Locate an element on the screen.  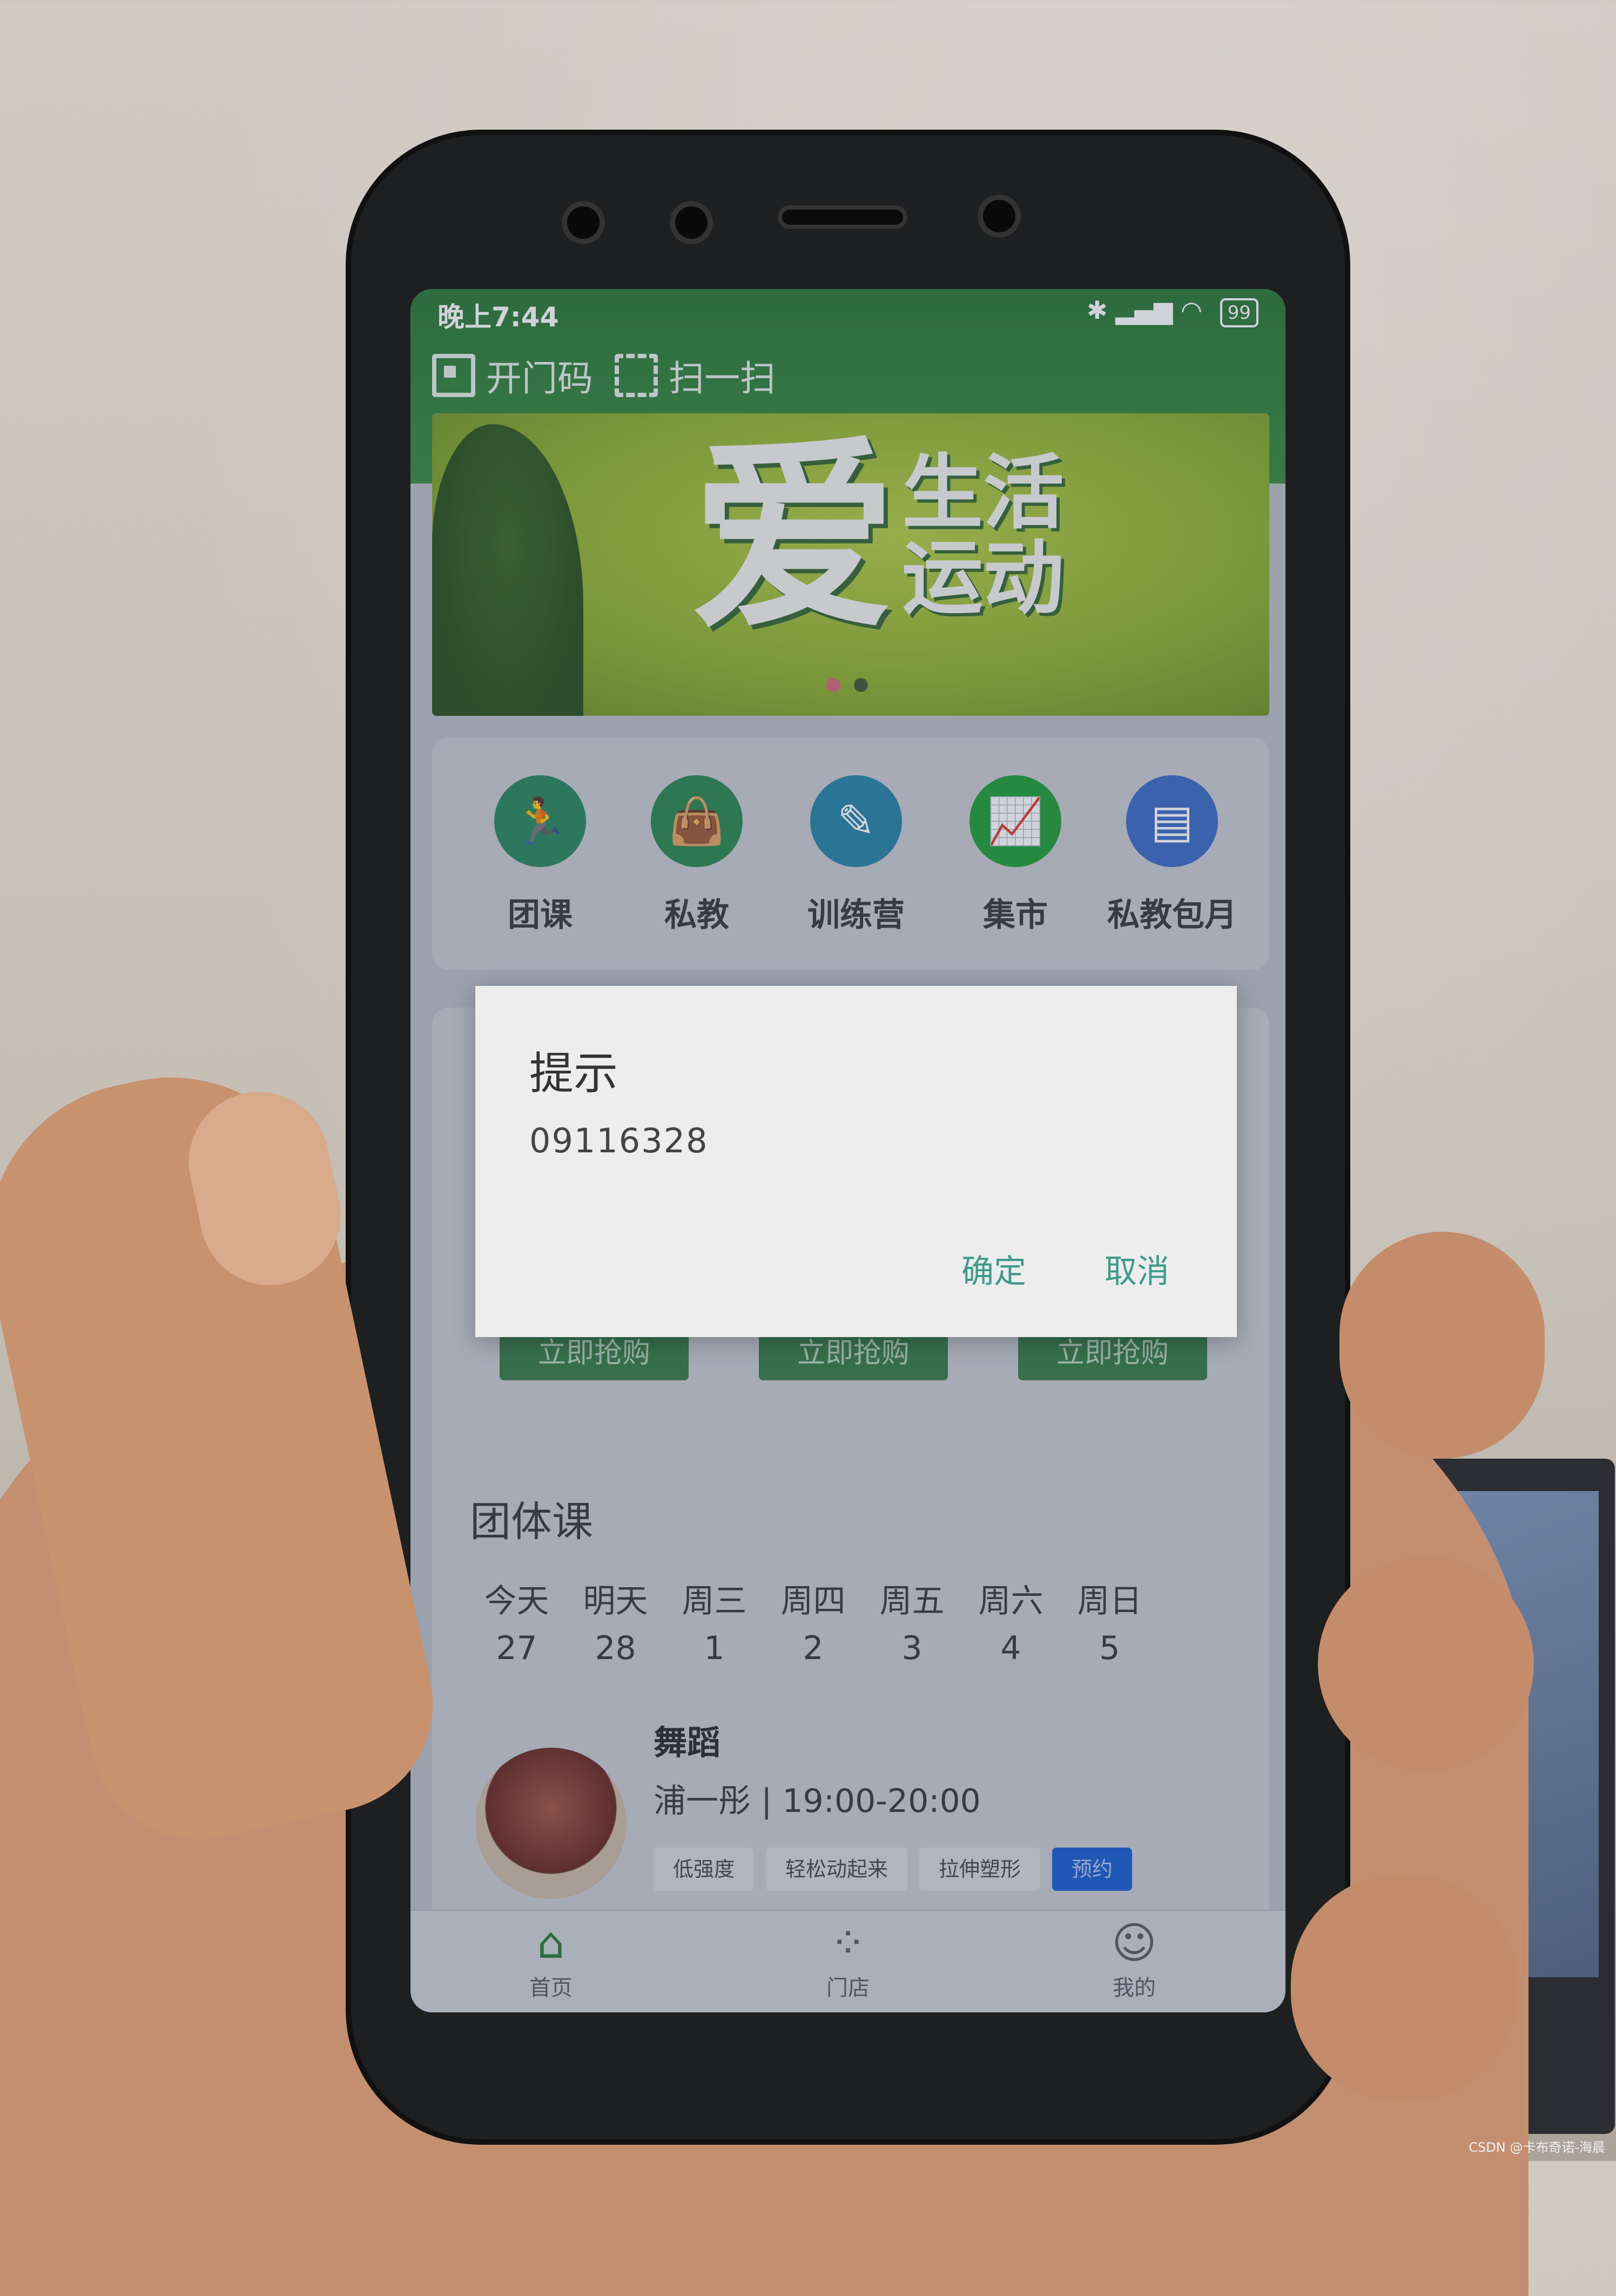
dialog-message: 09116328 is located at coordinates (619, 1140).